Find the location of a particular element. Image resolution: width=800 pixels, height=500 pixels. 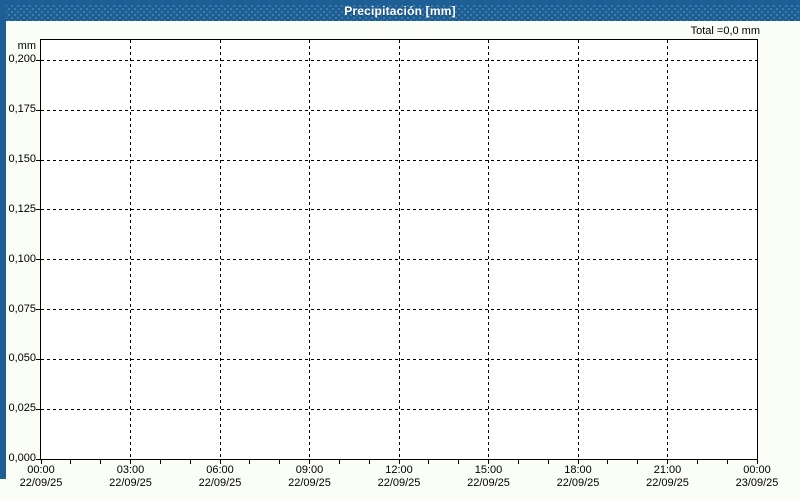

x-tick-label: 21:00 22/09/25 is located at coordinates (668, 477).